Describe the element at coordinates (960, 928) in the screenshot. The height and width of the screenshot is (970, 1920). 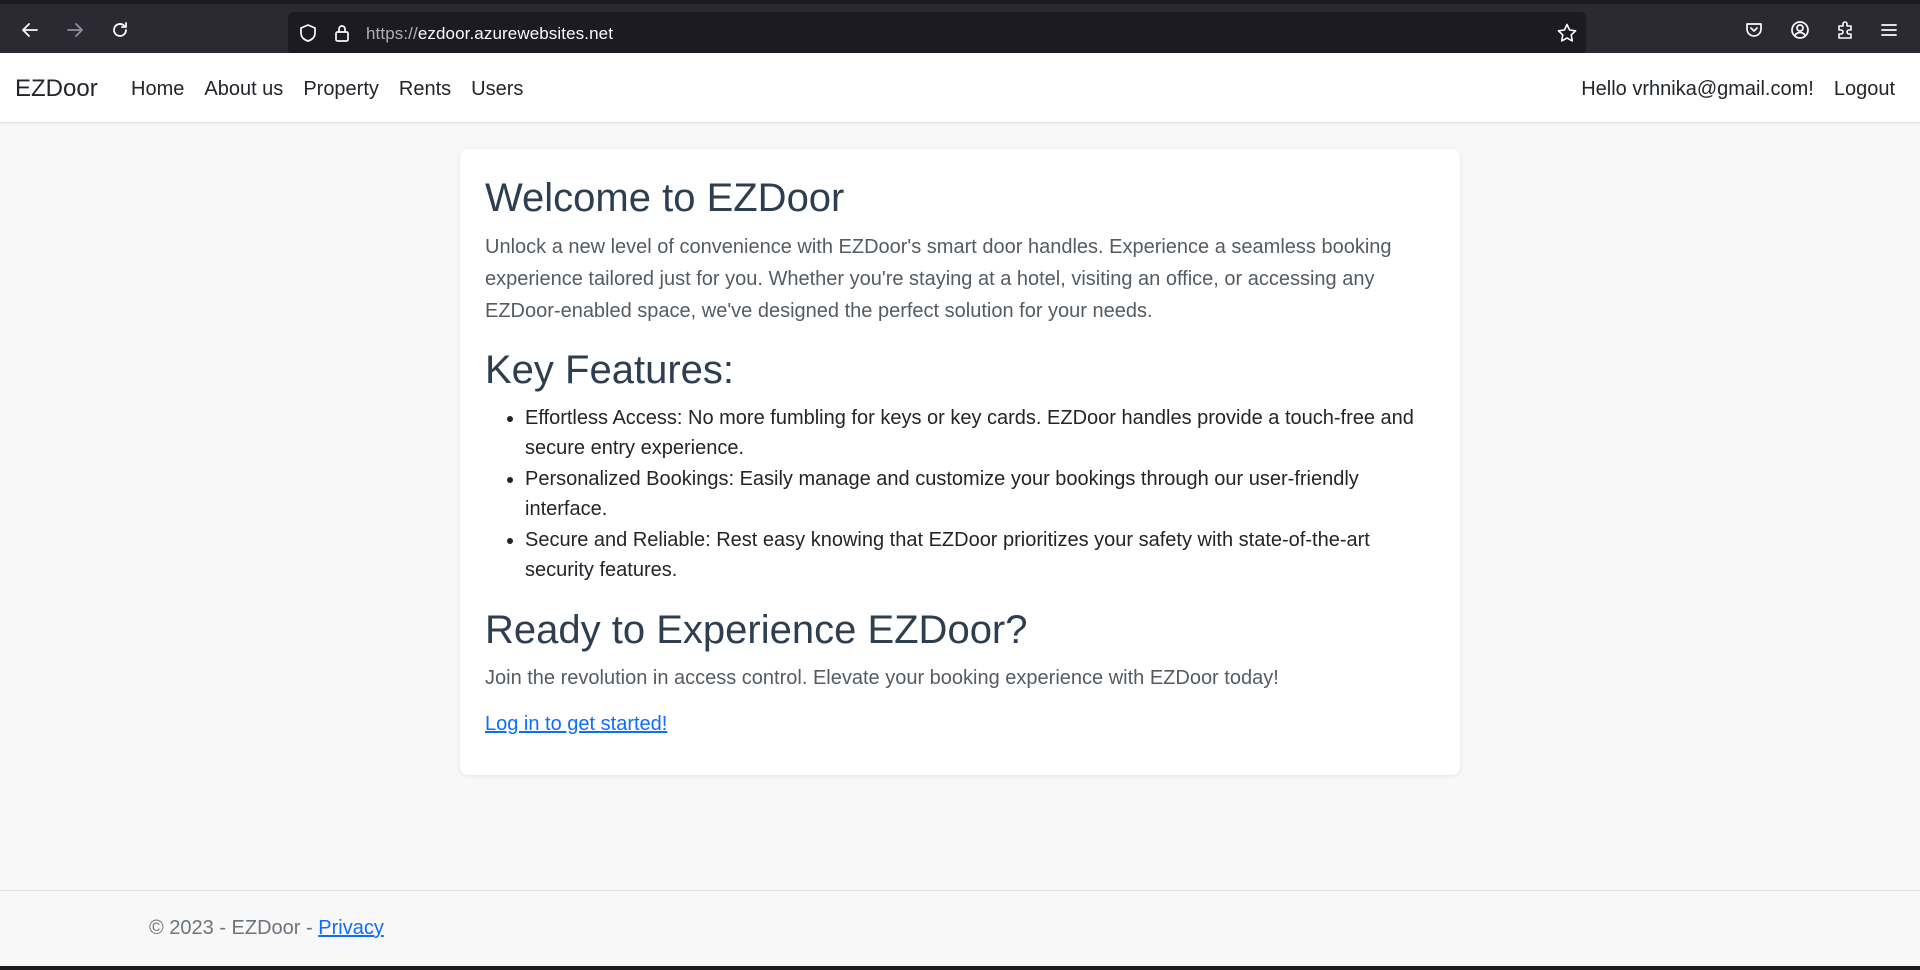
I see `site-footer: © 2023 - EZDoor - Privacy` at that location.